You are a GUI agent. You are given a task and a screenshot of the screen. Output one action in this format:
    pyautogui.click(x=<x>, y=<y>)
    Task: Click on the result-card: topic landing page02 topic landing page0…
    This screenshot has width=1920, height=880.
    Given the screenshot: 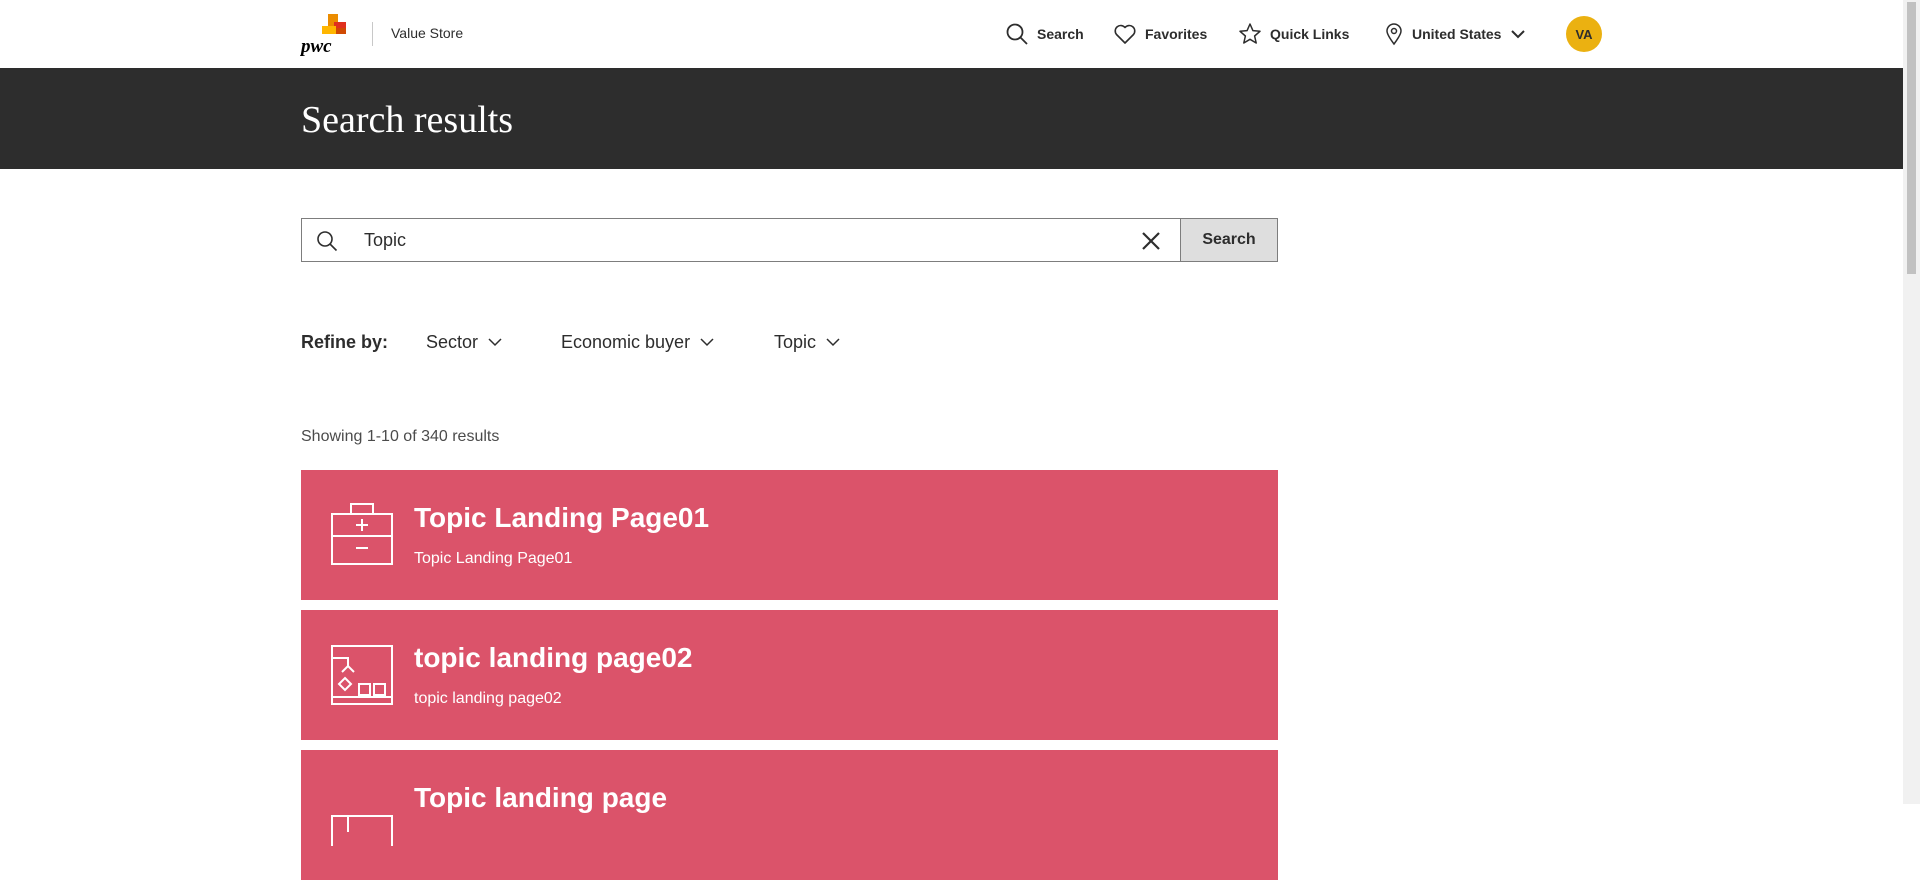 What is the action you would take?
    pyautogui.click(x=789, y=675)
    